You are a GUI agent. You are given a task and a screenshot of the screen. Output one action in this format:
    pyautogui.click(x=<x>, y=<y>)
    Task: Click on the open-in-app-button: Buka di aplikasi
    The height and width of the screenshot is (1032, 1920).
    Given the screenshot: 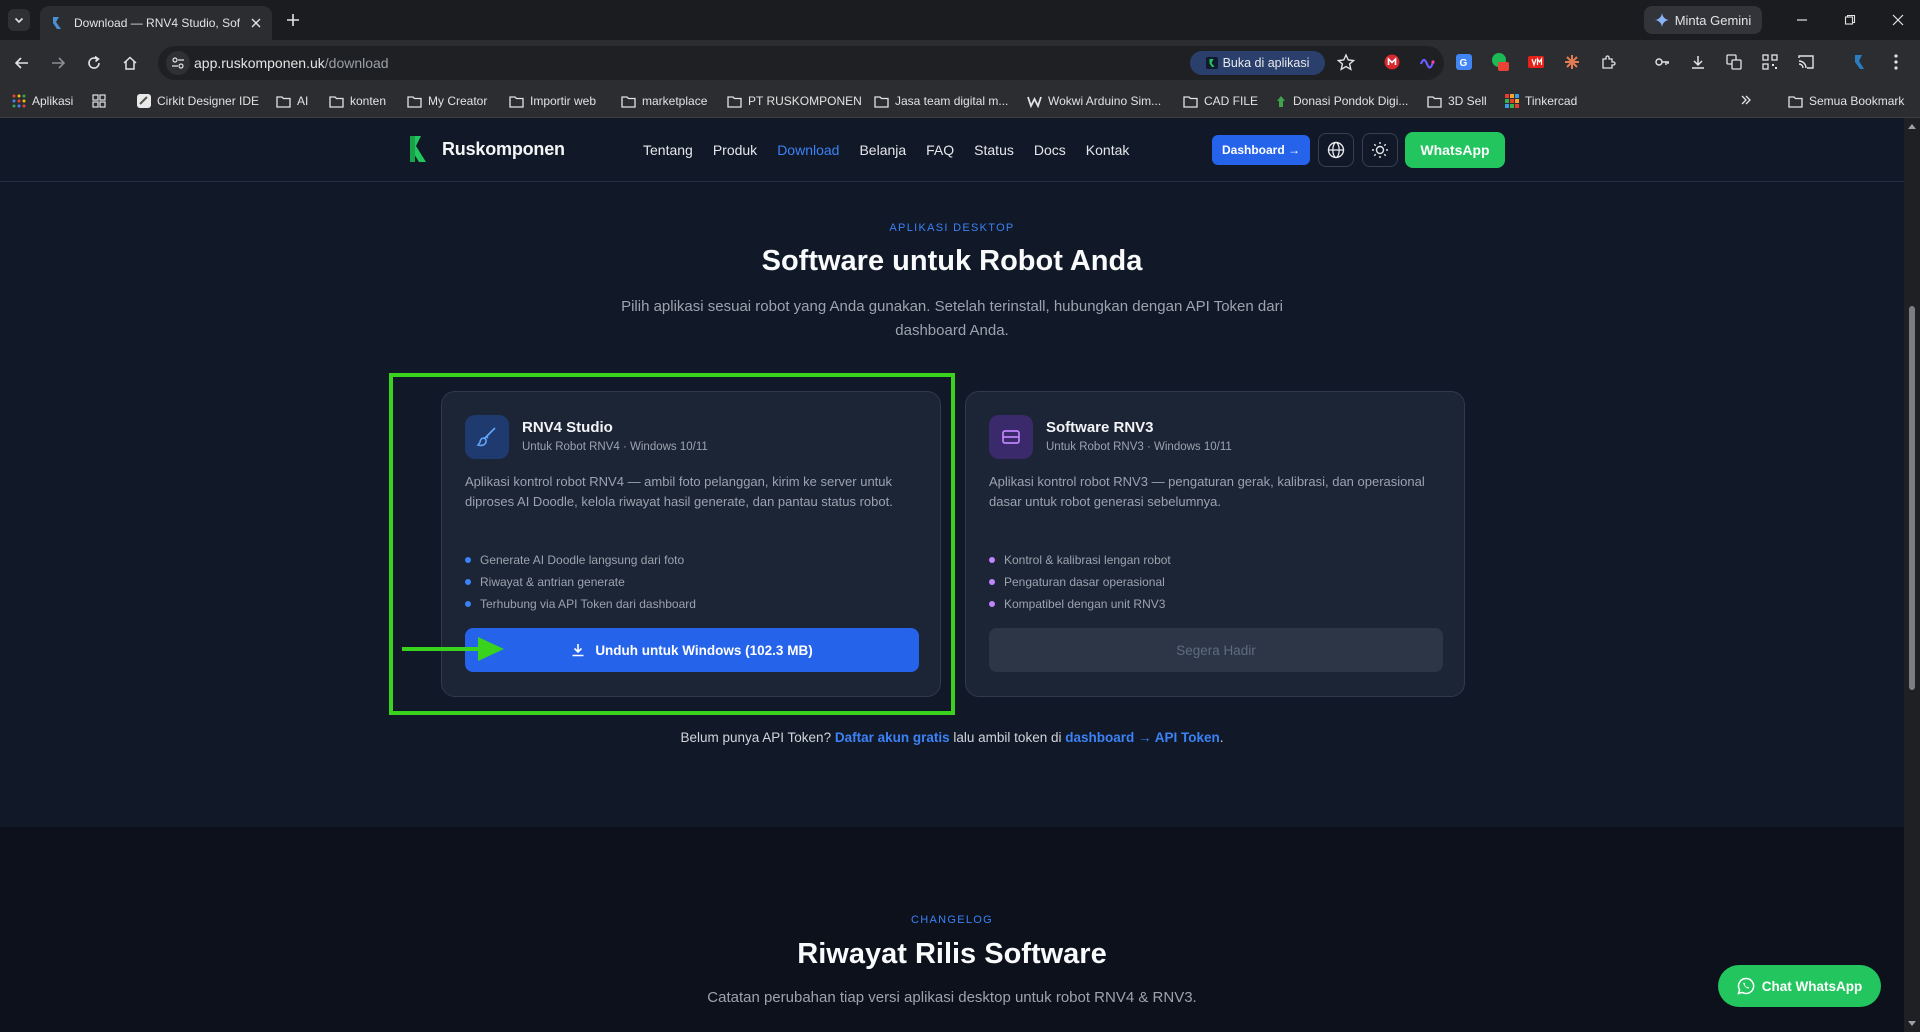 What is the action you would take?
    pyautogui.click(x=1257, y=63)
    